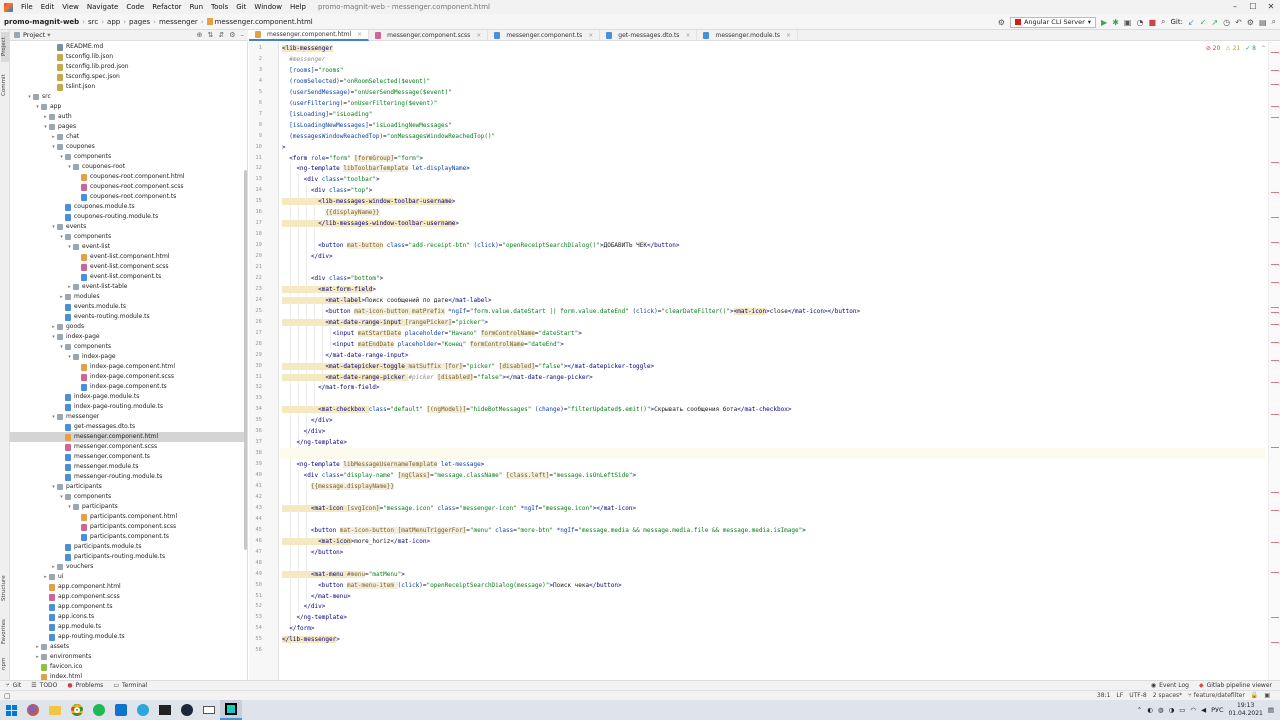 The image size is (1280, 720). What do you see at coordinates (1115, 22) in the screenshot?
I see `debug-icon: ✱` at bounding box center [1115, 22].